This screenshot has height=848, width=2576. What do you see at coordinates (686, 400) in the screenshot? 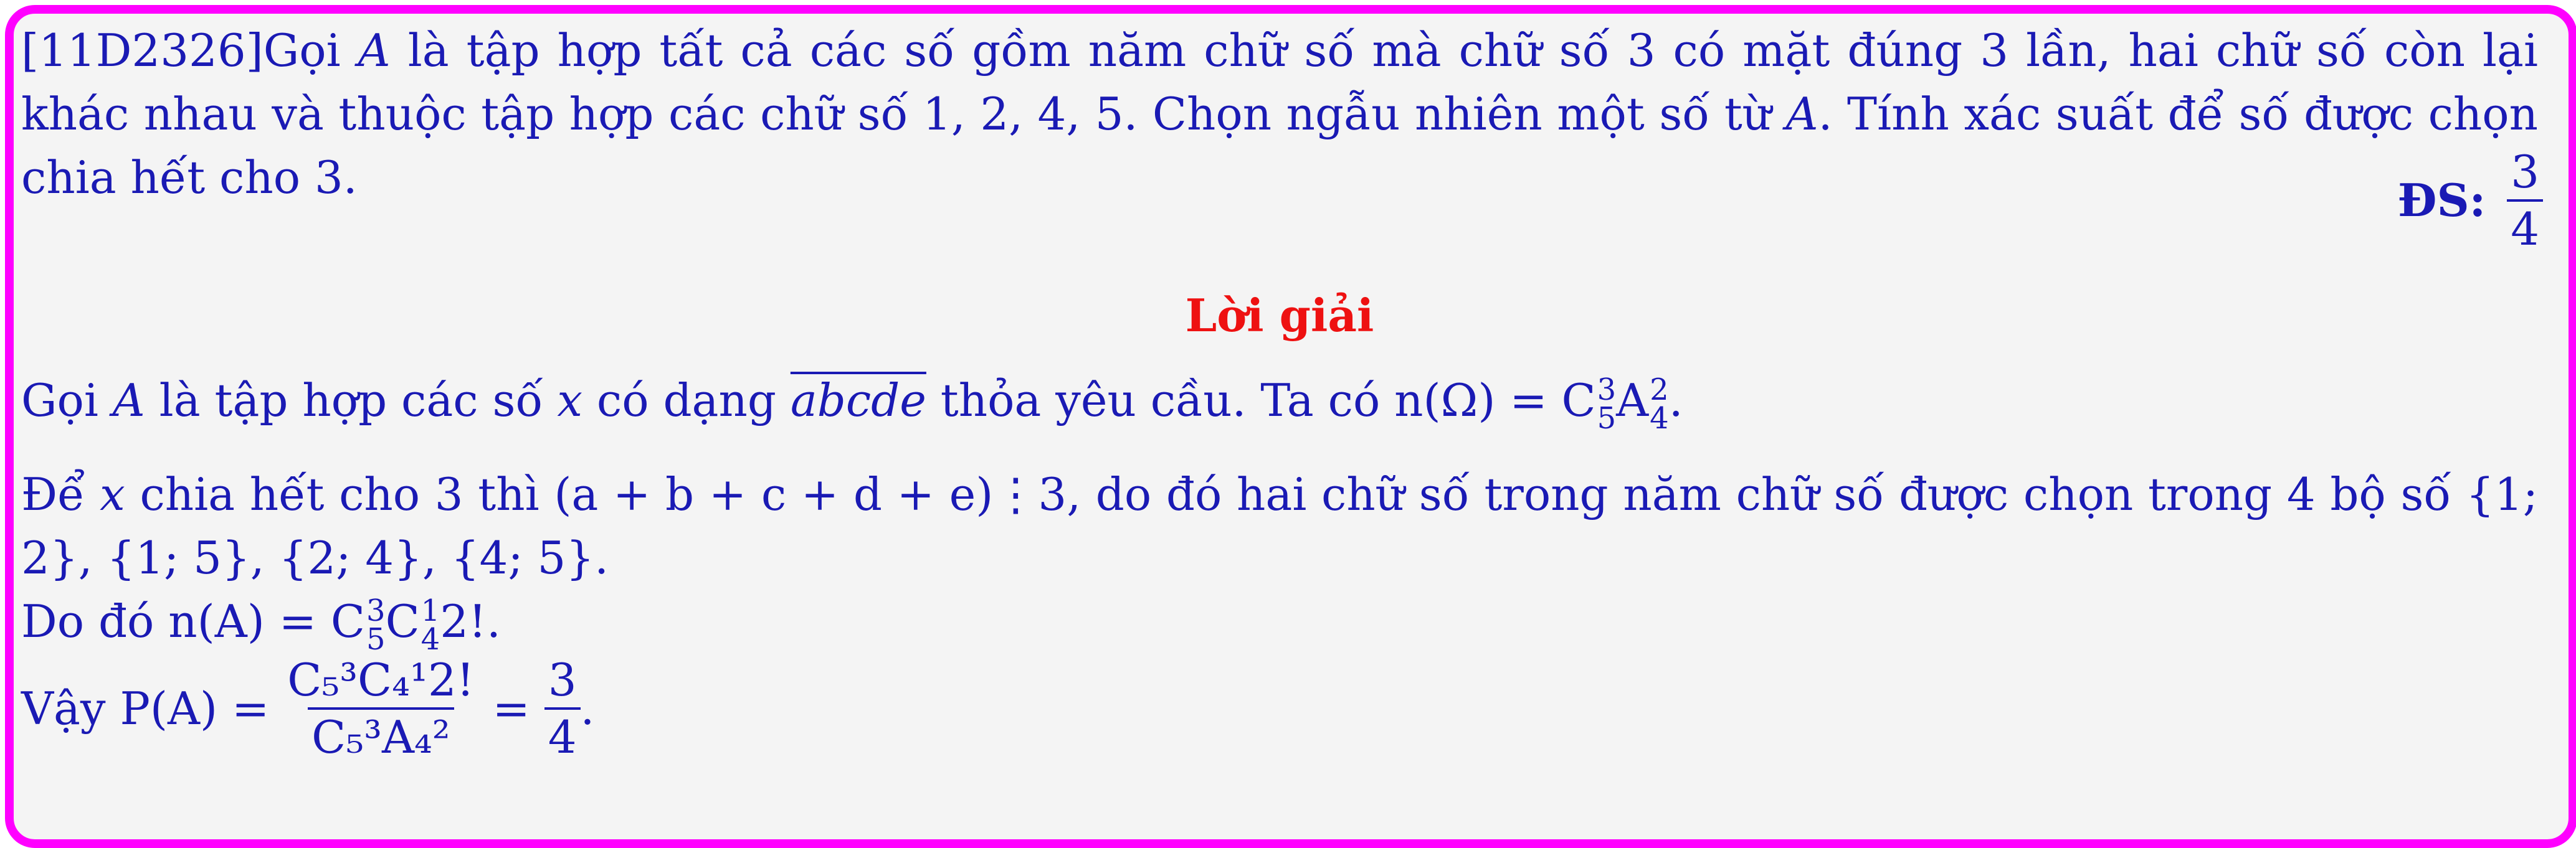
I see `s1-c: có dạng` at bounding box center [686, 400].